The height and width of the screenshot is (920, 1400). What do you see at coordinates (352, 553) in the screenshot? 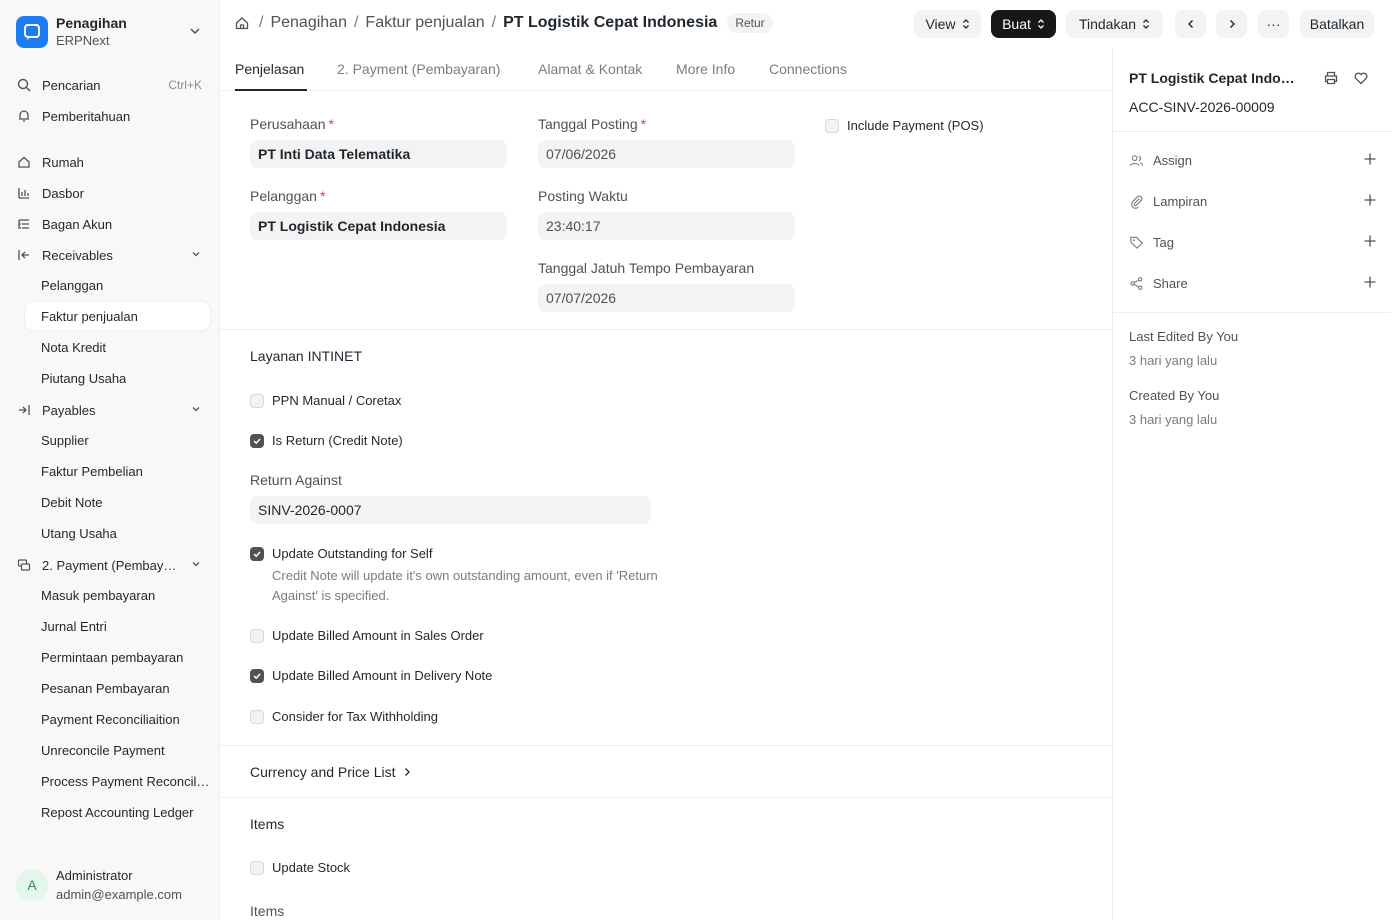
I see `update-outstanding-label: Update Outstanding for Self` at bounding box center [352, 553].